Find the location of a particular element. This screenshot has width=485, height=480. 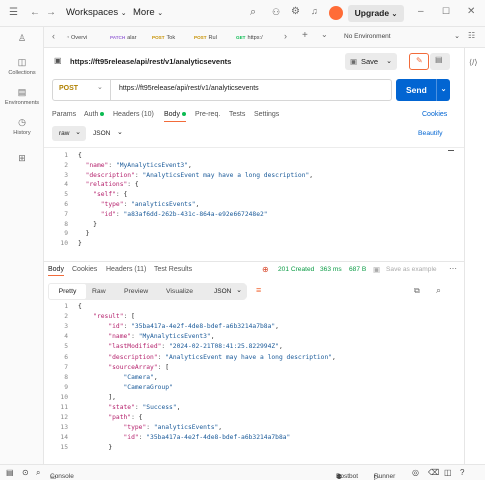

tab-get: GET https:/ is located at coordinates (256, 38).